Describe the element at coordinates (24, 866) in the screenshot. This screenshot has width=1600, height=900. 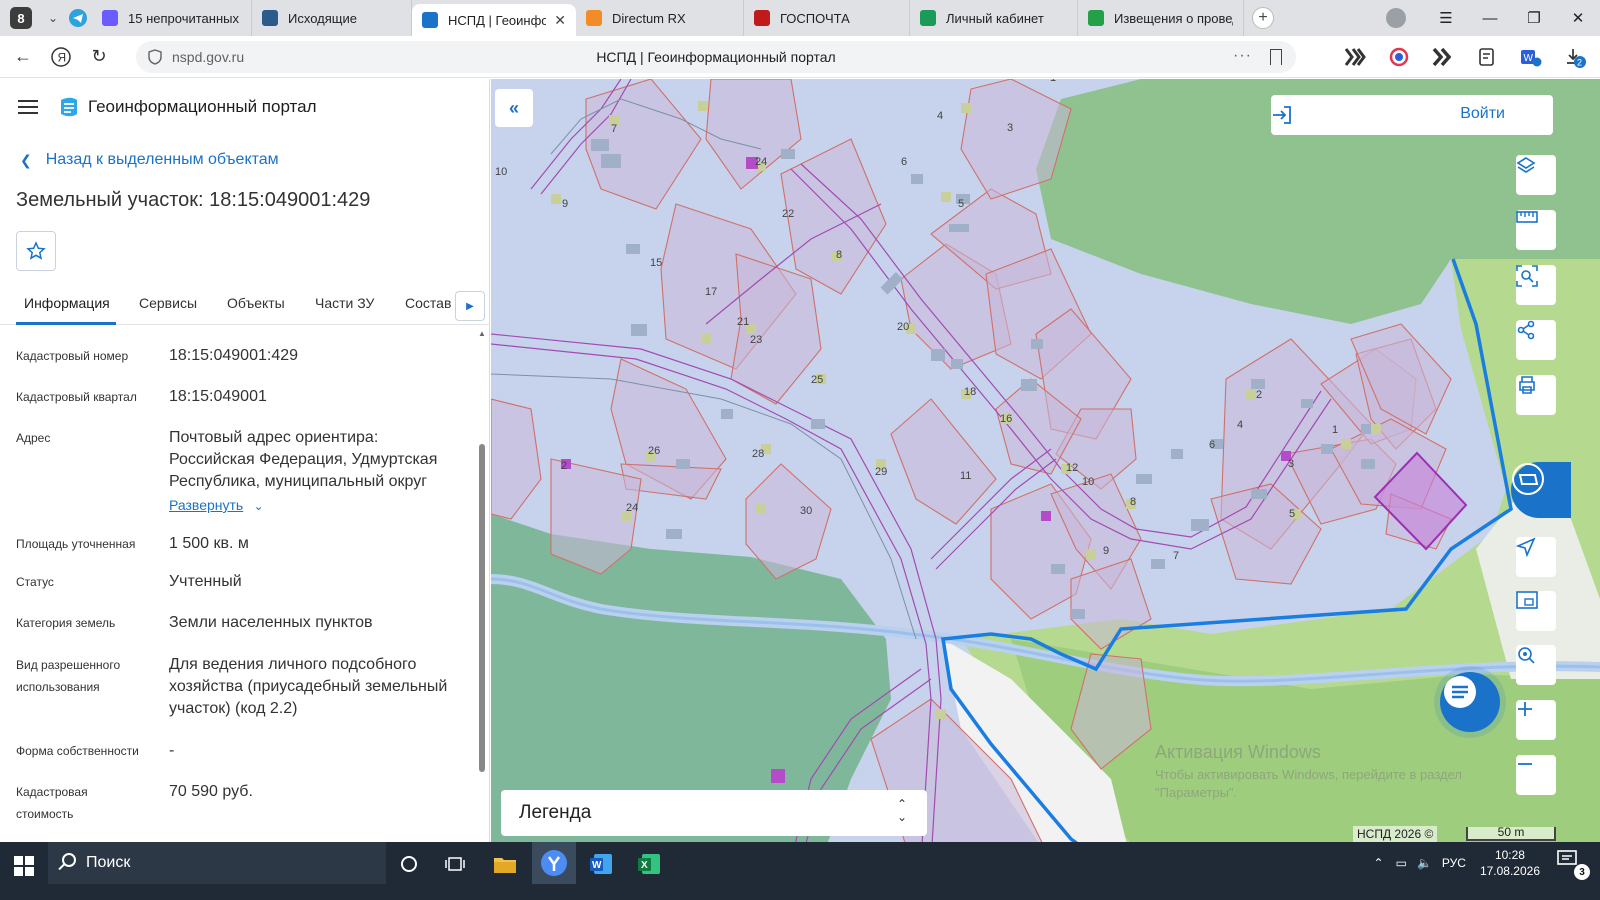
I see `windows-start-icon` at that location.